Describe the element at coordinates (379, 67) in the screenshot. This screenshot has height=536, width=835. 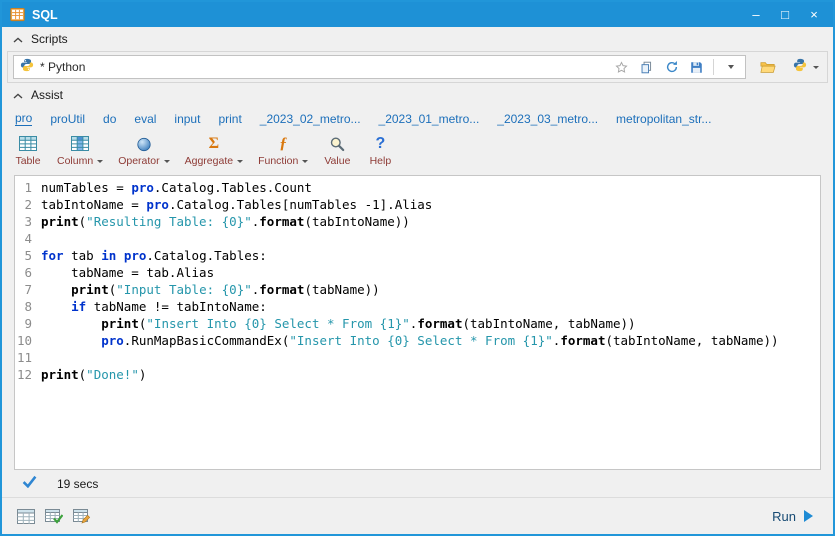
I see `script-selector: * Python` at that location.